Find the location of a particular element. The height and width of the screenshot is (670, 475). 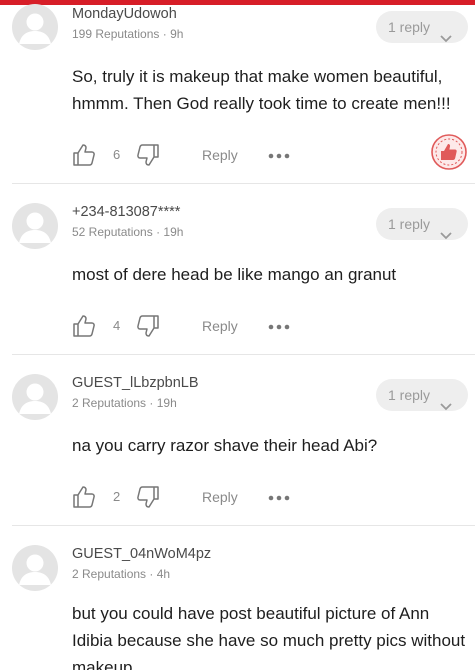

accent-top-bar is located at coordinates (237, 2).